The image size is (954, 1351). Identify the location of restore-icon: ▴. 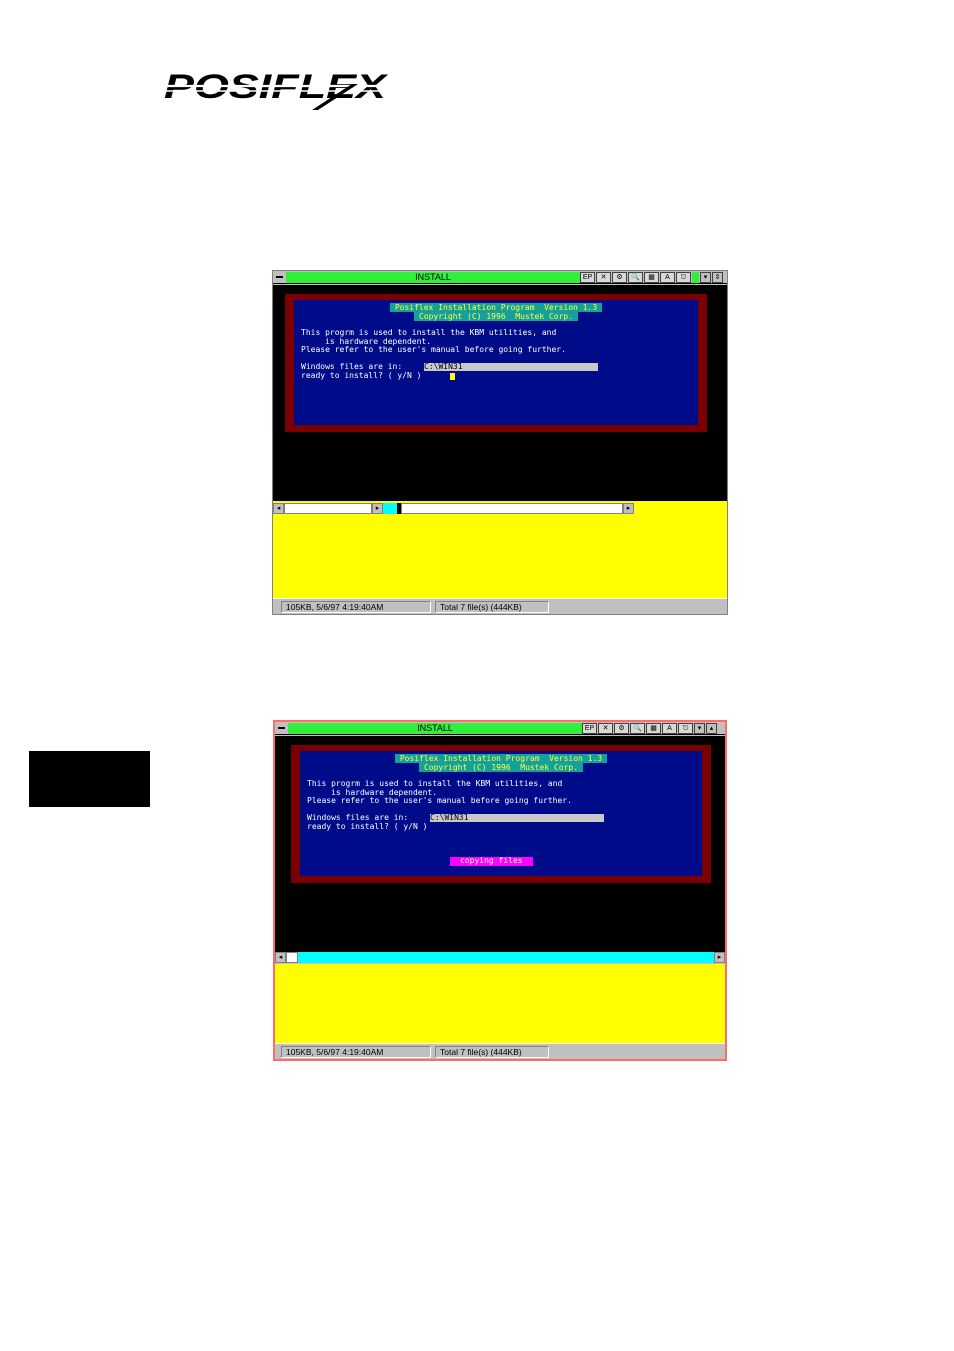
(711, 728).